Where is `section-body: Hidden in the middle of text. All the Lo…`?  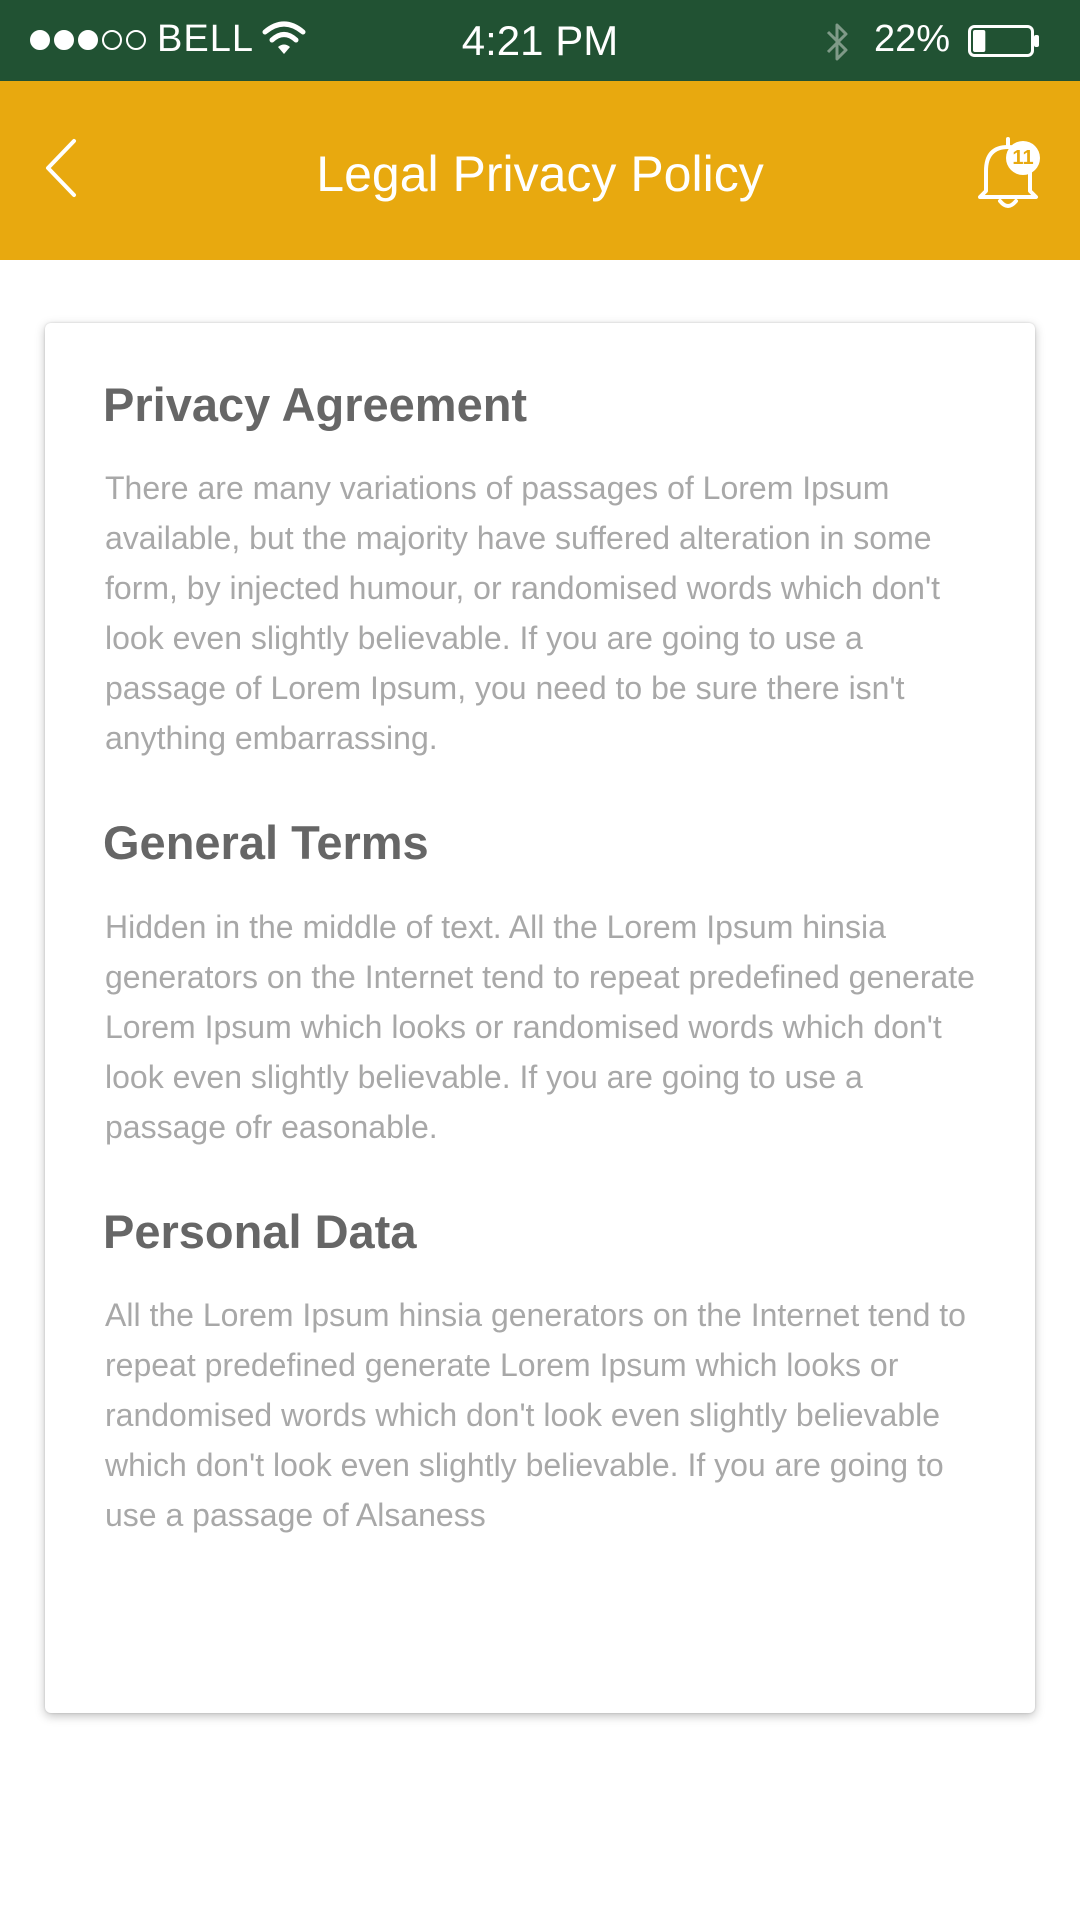 section-body: Hidden in the middle of text. All the Lo… is located at coordinates (540, 1026).